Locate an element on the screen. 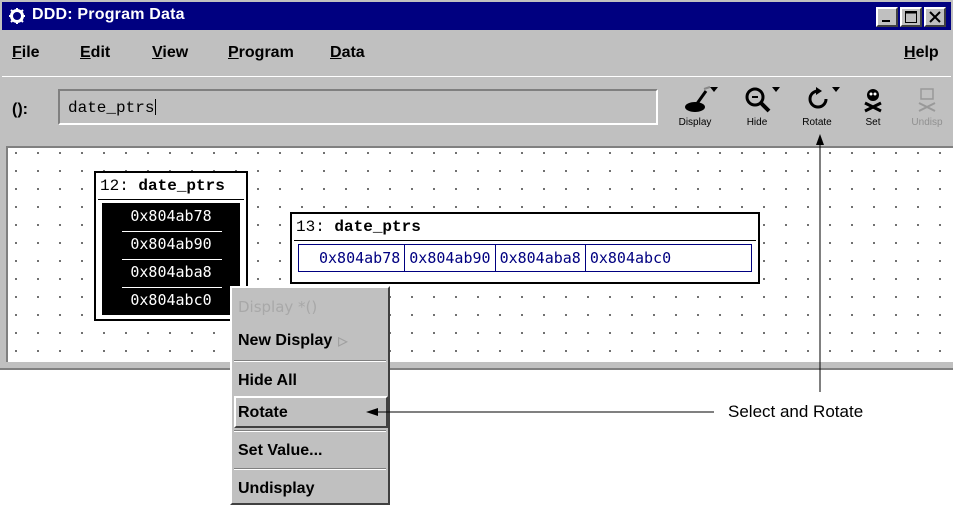  arrow-head-left-icon is located at coordinates (372, 412).